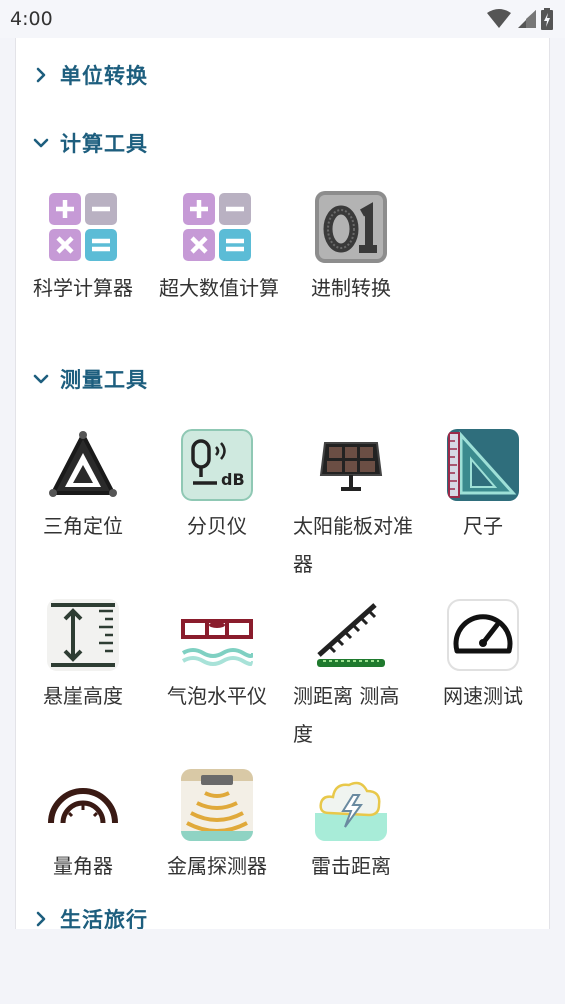 This screenshot has width=565, height=1004. I want to click on section-header-unit-conversion: 单位转换, so click(90, 75).